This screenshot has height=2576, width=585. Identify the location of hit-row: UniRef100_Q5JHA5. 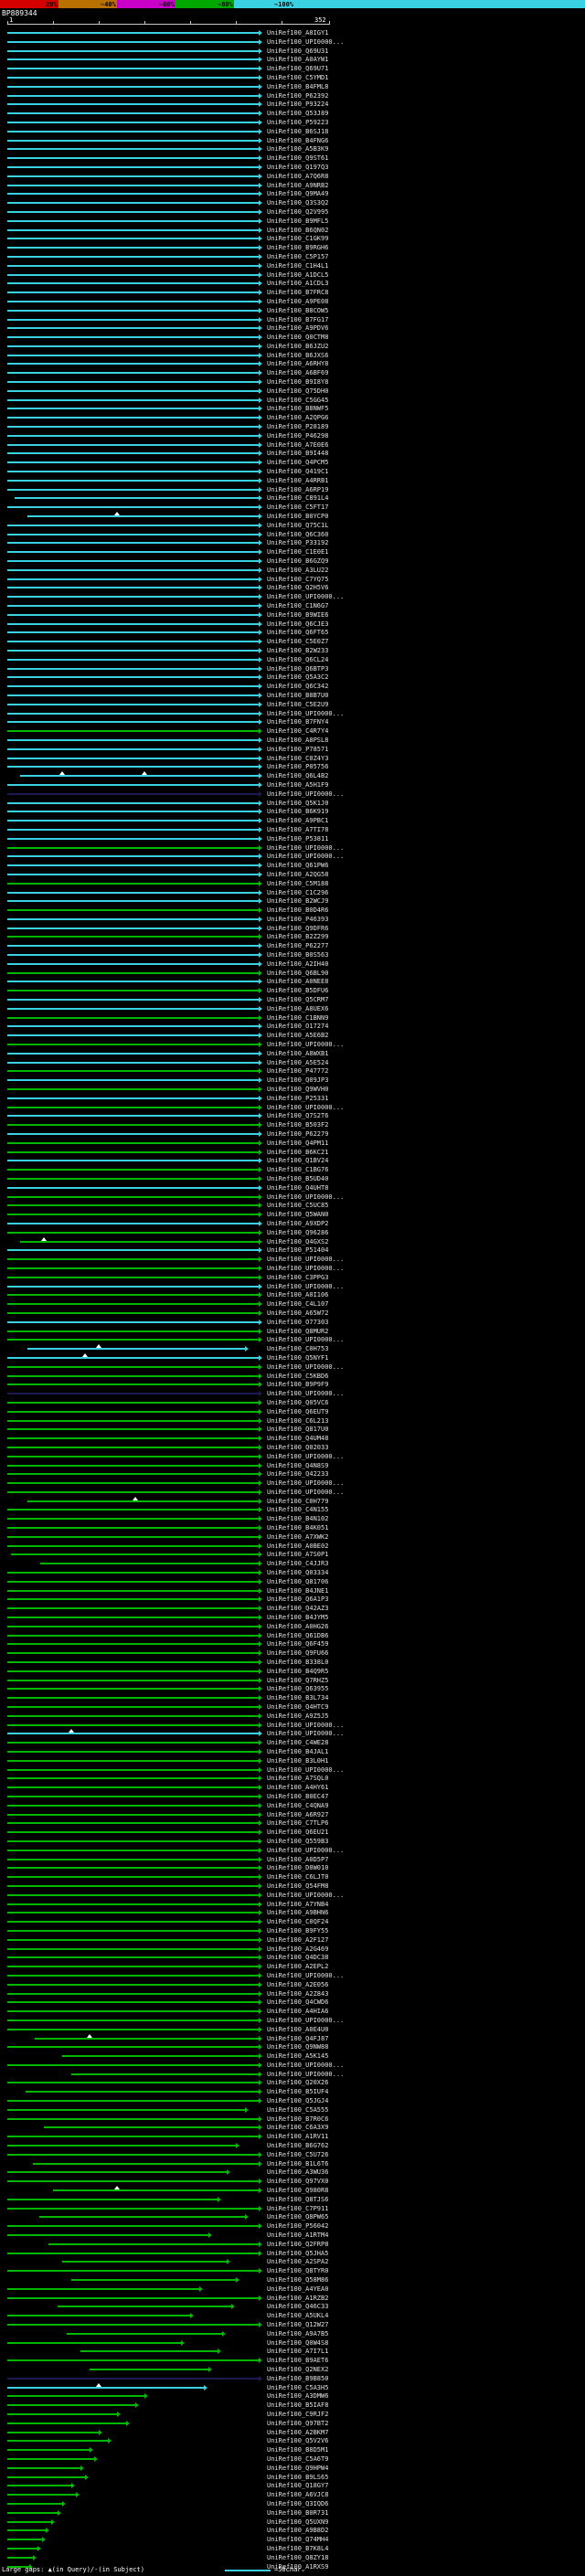
(293, 2253).